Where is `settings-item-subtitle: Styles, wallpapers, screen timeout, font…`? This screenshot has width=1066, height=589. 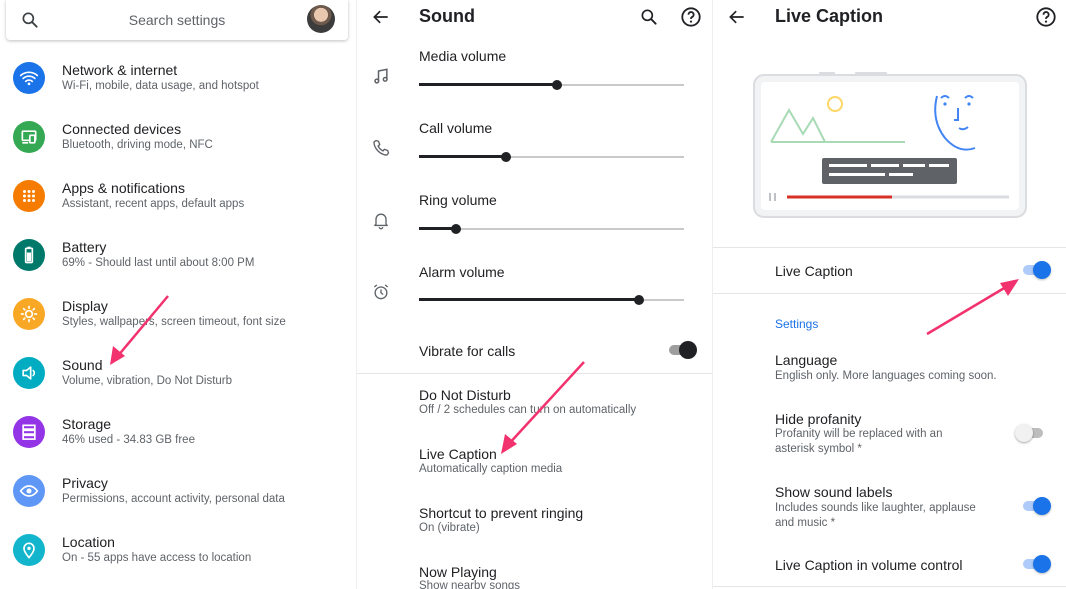
settings-item-subtitle: Styles, wallpapers, screen timeout, font… is located at coordinates (174, 322).